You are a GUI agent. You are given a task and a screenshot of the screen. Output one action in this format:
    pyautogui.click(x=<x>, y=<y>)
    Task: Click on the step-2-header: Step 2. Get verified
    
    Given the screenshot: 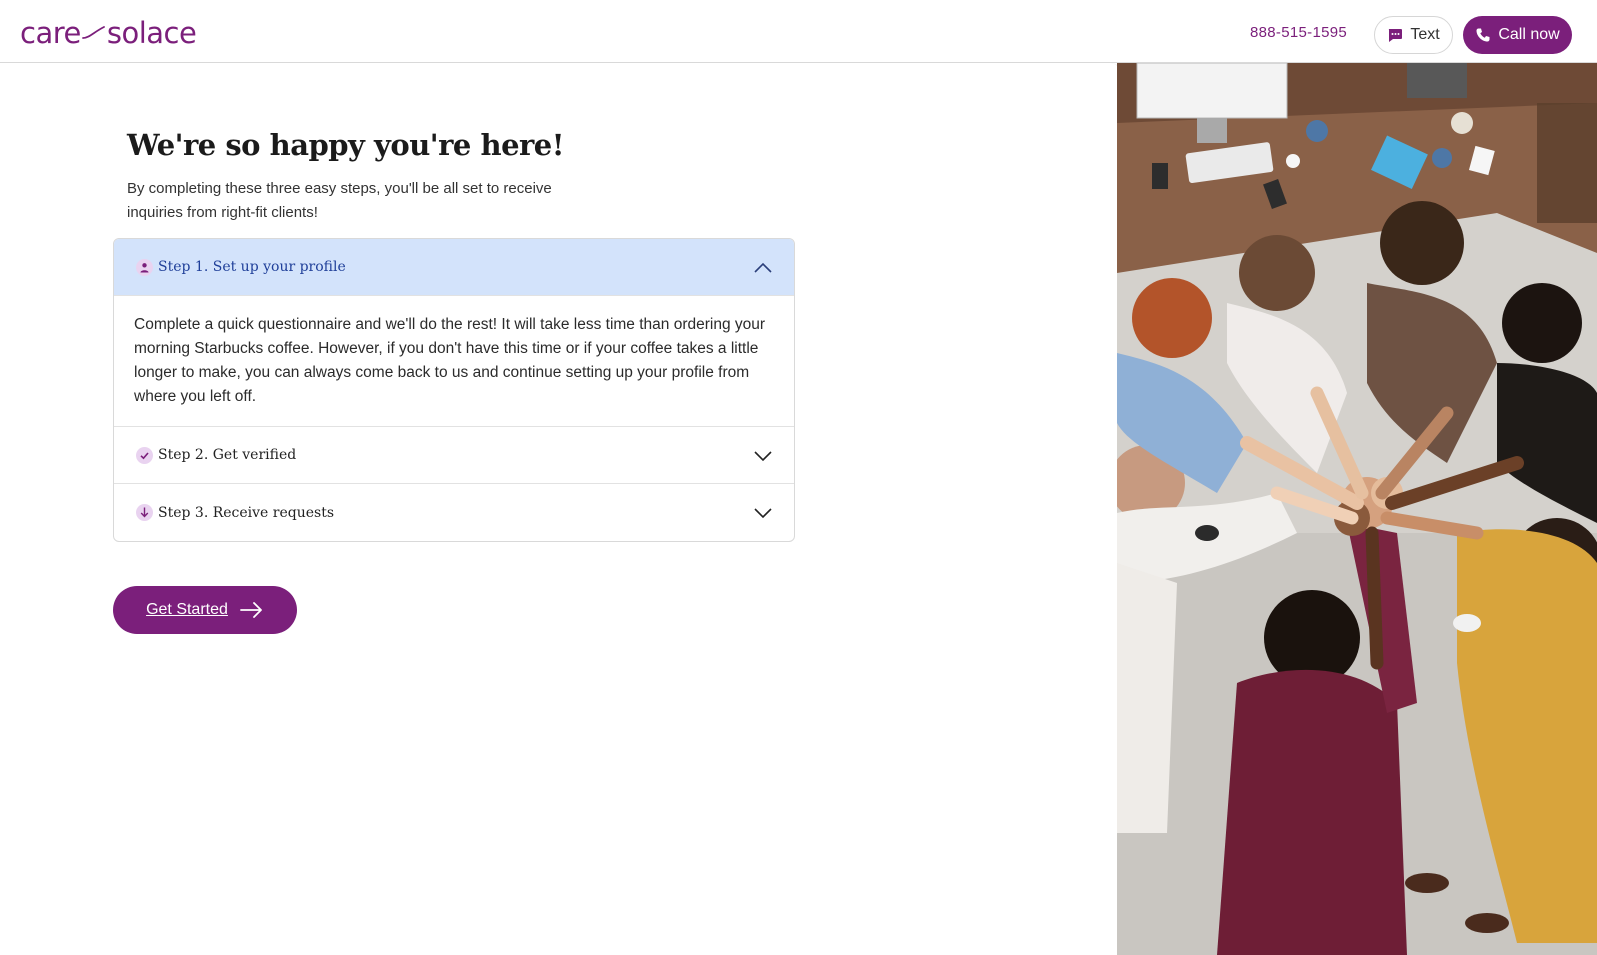 What is the action you would take?
    pyautogui.click(x=454, y=455)
    